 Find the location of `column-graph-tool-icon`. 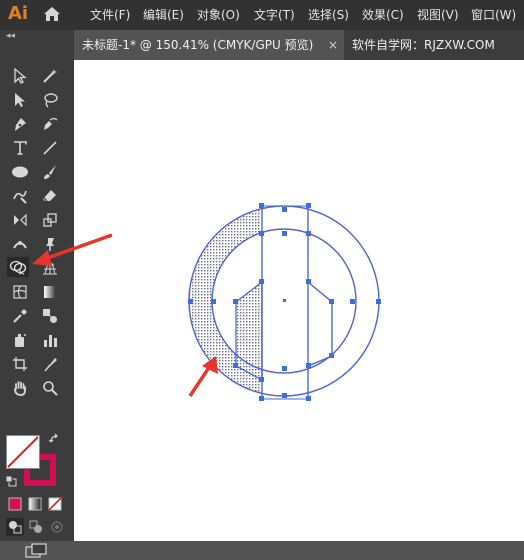

column-graph-tool-icon is located at coordinates (50, 340).